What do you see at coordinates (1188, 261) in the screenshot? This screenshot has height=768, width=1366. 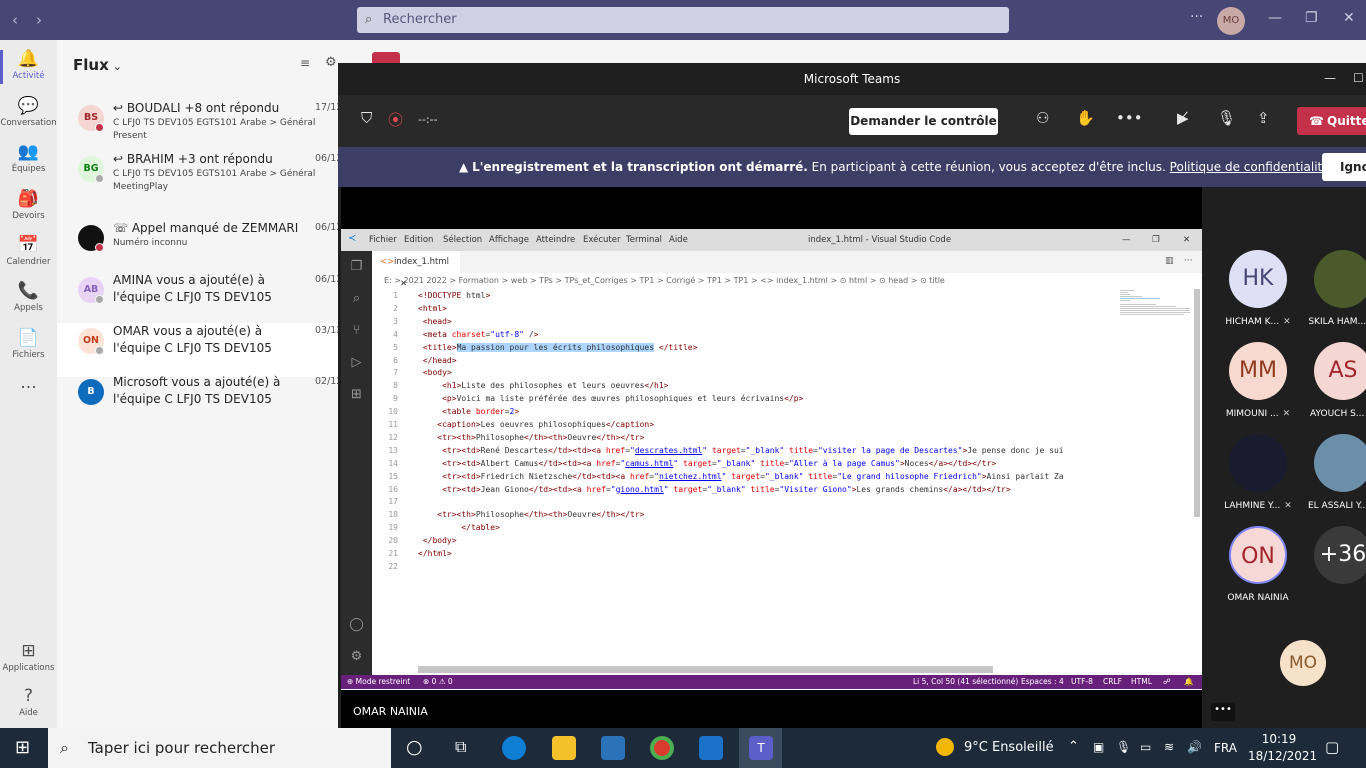 I see `more-actions-icon: ···` at bounding box center [1188, 261].